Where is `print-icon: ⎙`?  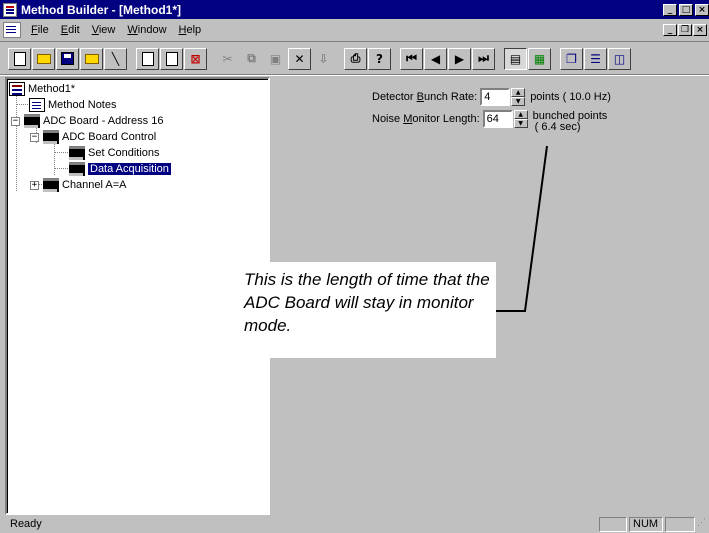 print-icon: ⎙ is located at coordinates (355, 58).